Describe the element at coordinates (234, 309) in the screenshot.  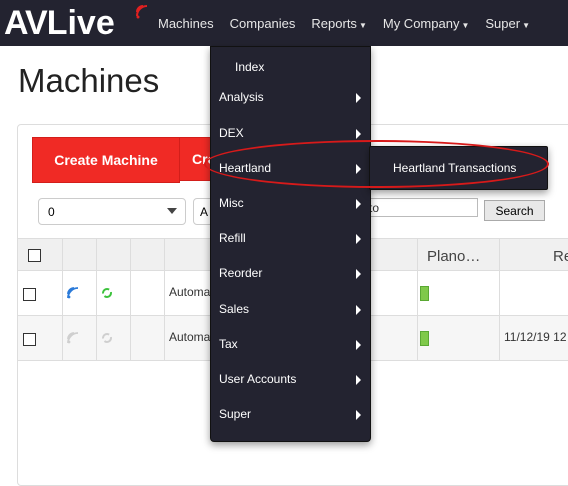
I see `menu-item-label: Sales` at that location.